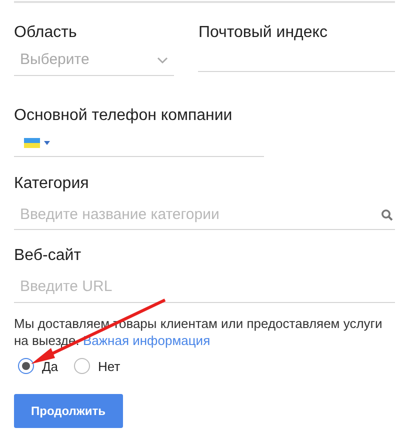 This screenshot has width=409, height=437. Describe the element at coordinates (46, 33) in the screenshot. I see `field-label: Область` at that location.